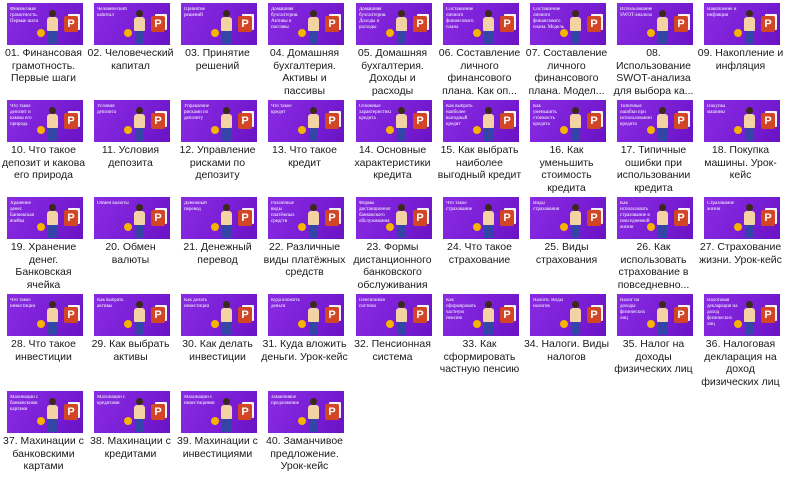 The width and height of the screenshot is (800, 484). I want to click on file-thumbnail: Что такое депозит и какова его природа P, so click(45, 121).